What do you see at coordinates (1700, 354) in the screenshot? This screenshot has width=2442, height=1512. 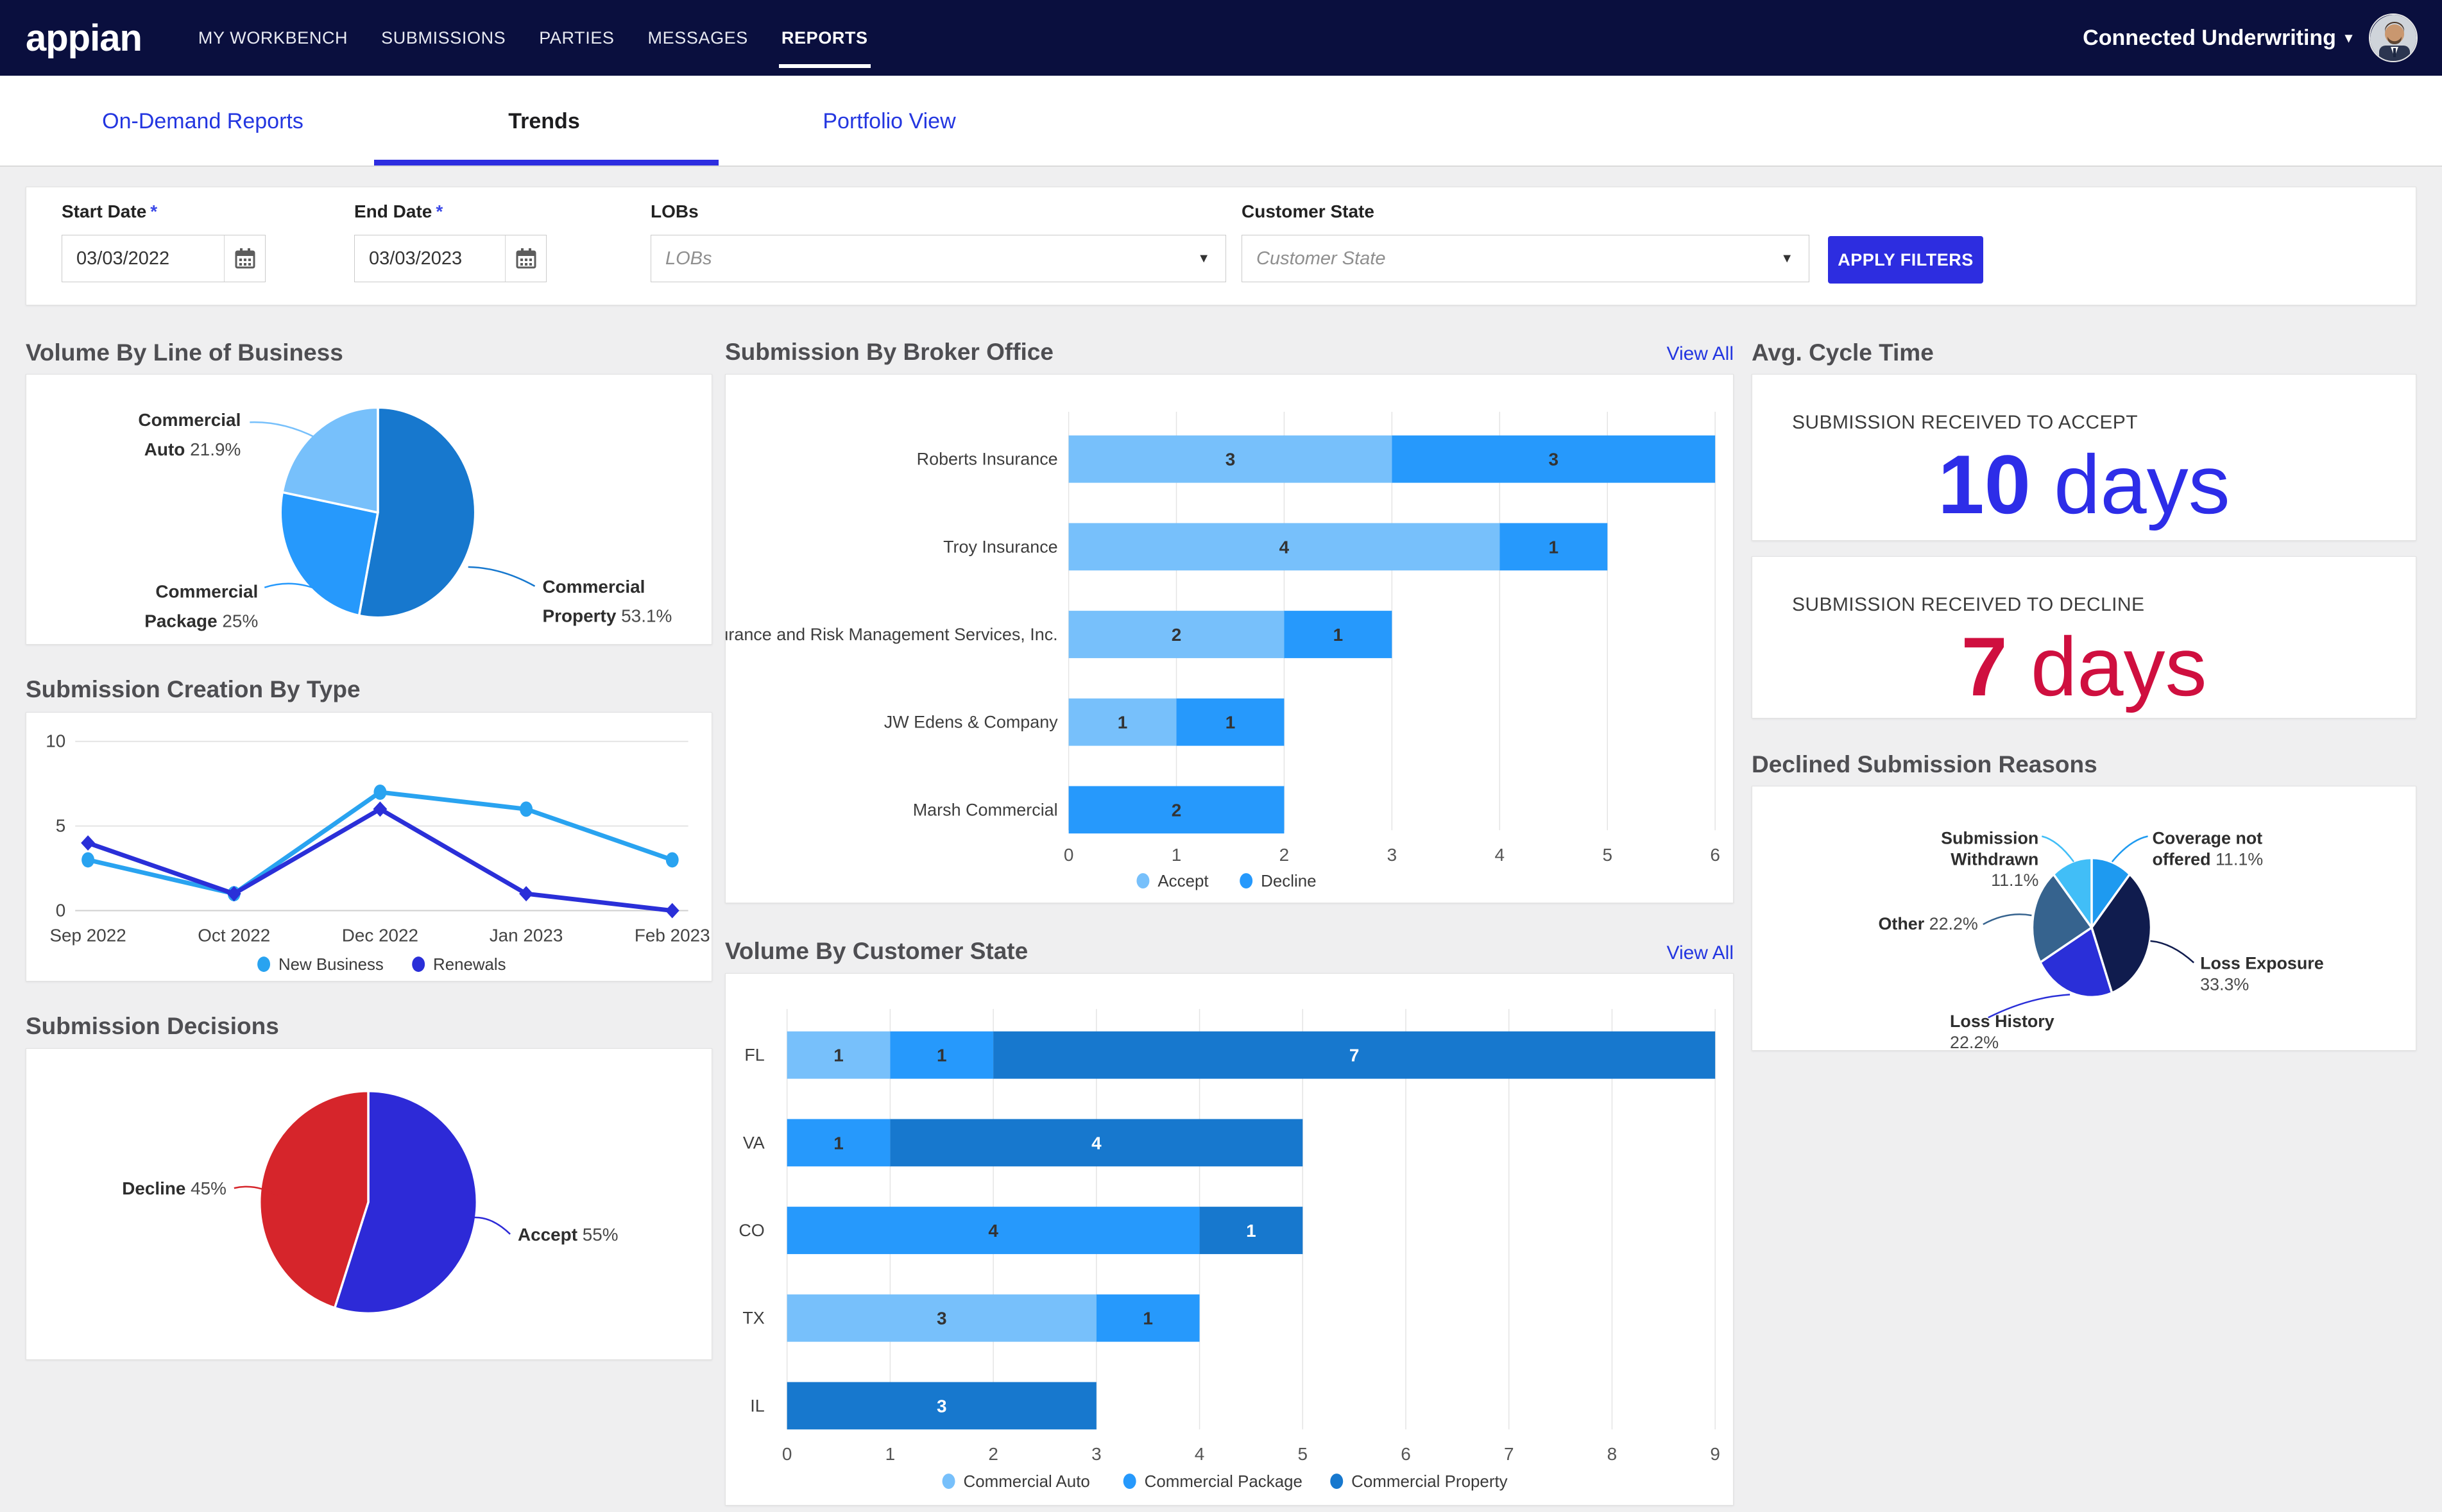 I see `broker-office-view-all-link: View All` at bounding box center [1700, 354].